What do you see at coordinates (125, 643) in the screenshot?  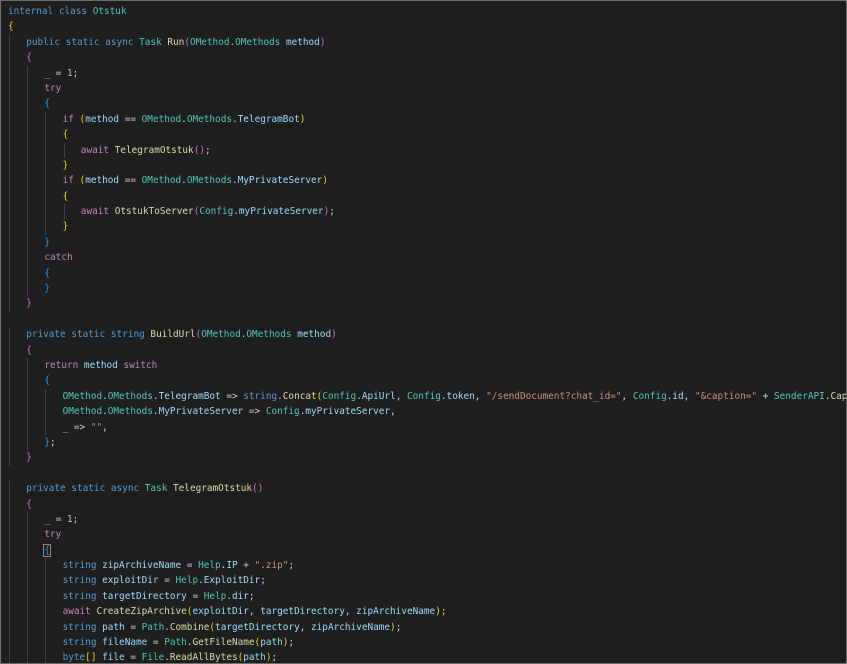 I see `code-token: fileName` at bounding box center [125, 643].